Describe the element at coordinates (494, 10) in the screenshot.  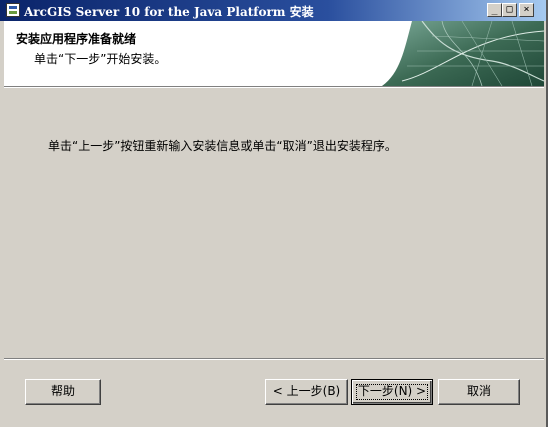
I see `minimize-button: _` at that location.